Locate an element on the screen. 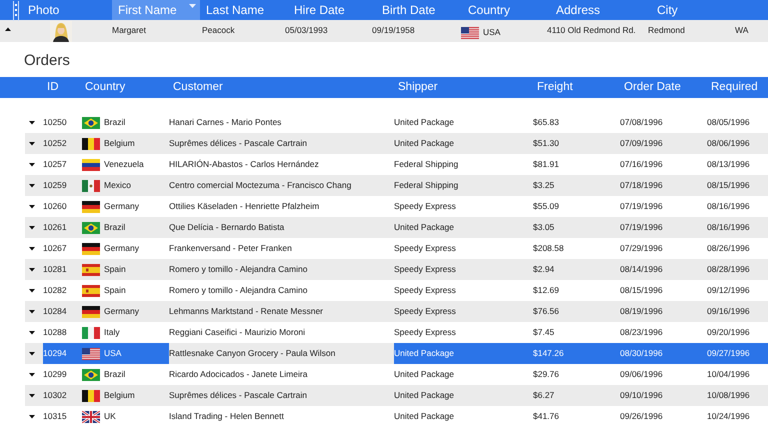  country-cell: Belgium is located at coordinates (119, 143).